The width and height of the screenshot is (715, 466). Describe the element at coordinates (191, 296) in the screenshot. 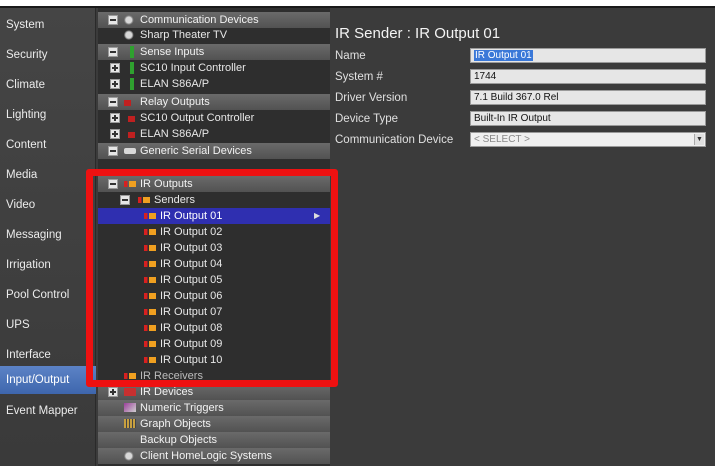

I see `tree-item-label: IR Output 06` at that location.